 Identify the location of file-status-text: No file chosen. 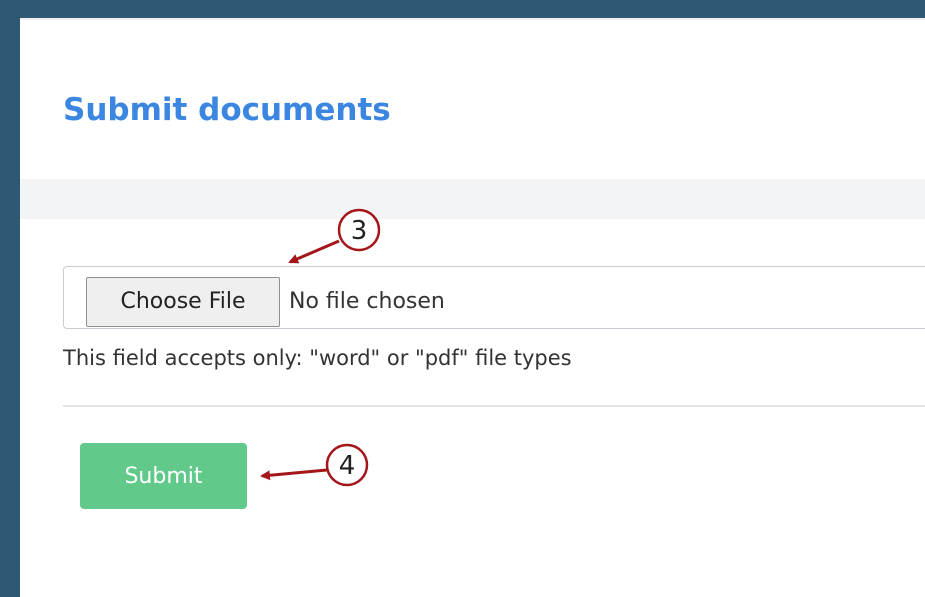
(367, 301).